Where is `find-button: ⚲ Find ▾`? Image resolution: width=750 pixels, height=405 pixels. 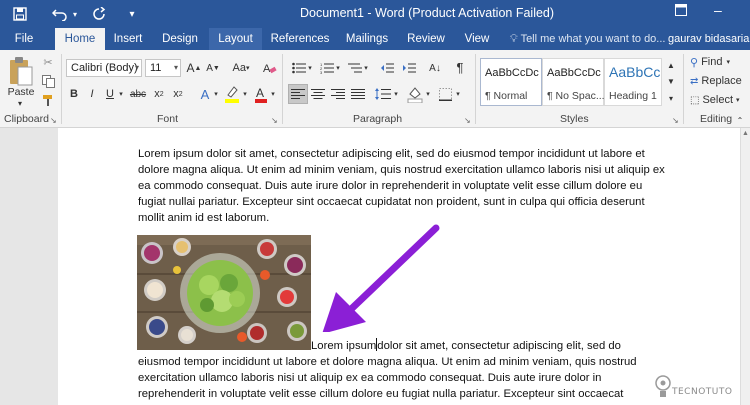
find-button: ⚲ Find ▾ is located at coordinates (718, 62).